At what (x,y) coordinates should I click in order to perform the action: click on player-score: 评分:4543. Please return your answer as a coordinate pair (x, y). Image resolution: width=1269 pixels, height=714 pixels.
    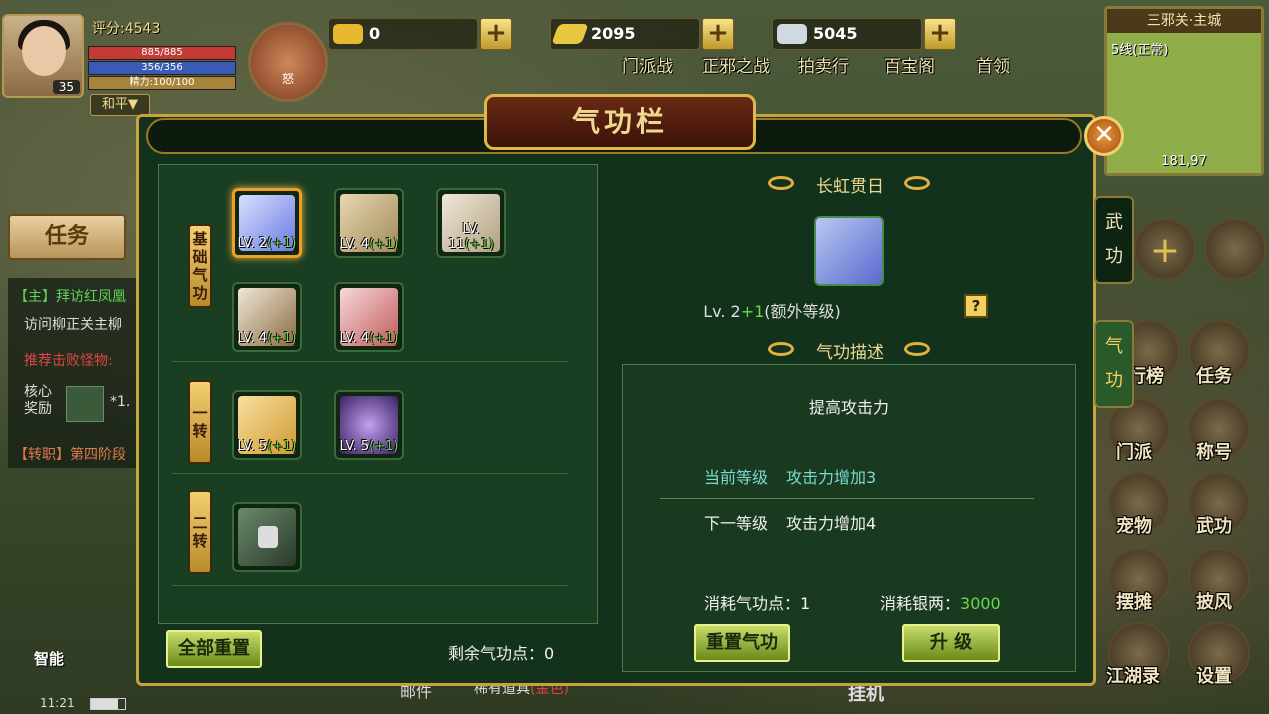
    Looking at the image, I should click on (126, 29).